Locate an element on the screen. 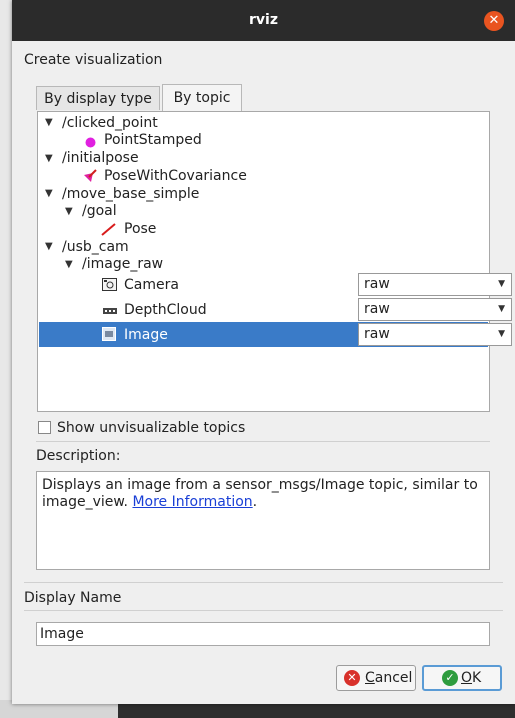 This screenshot has width=515, height=718. depthcloud-icon is located at coordinates (110, 312).